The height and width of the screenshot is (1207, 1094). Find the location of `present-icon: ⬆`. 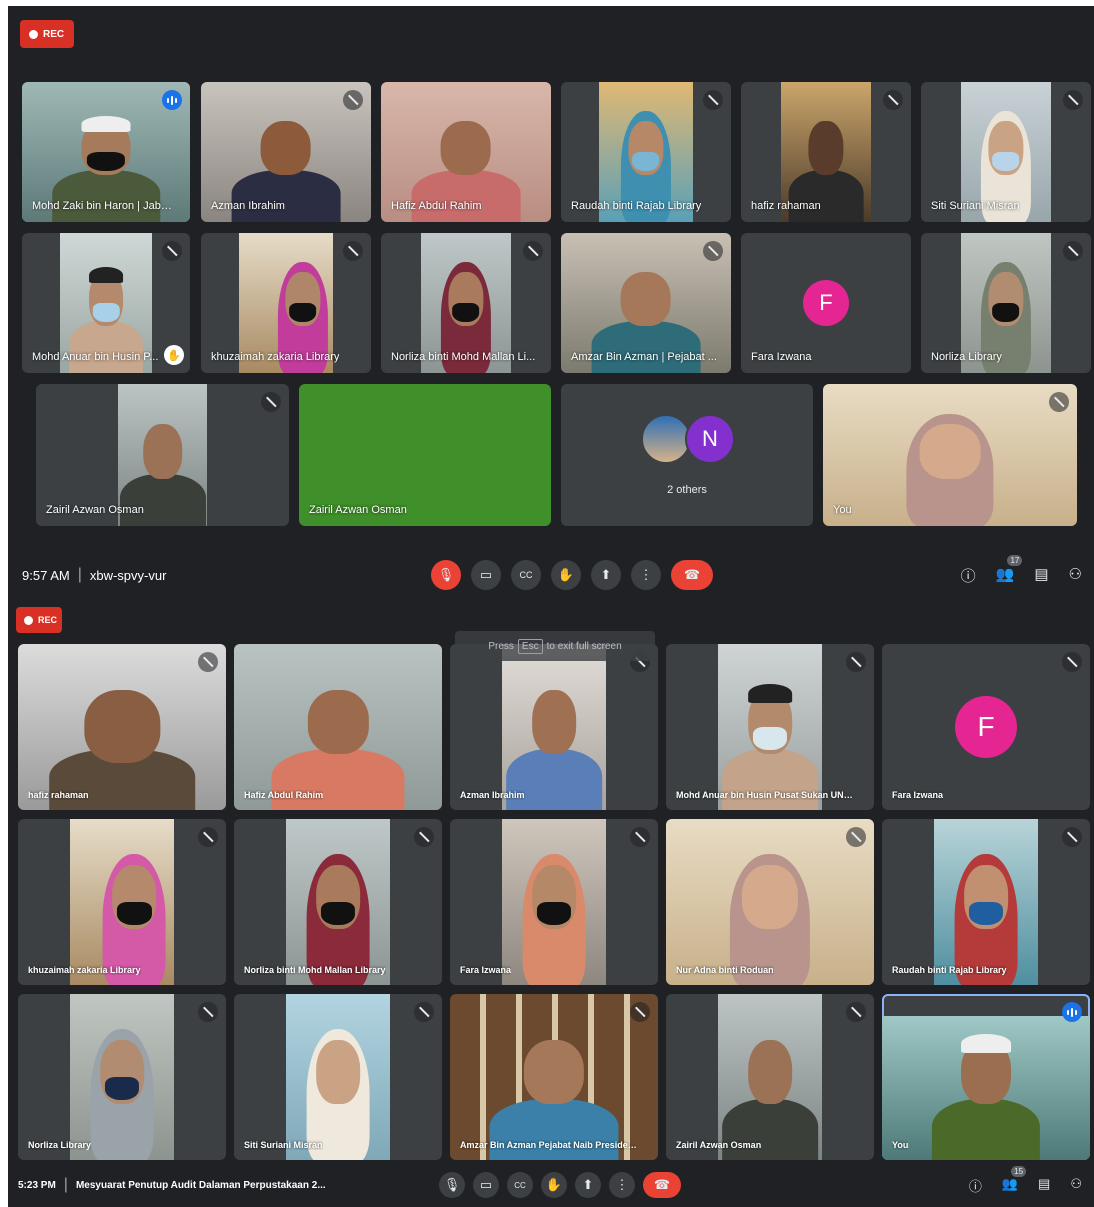

present-icon: ⬆ is located at coordinates (606, 574).